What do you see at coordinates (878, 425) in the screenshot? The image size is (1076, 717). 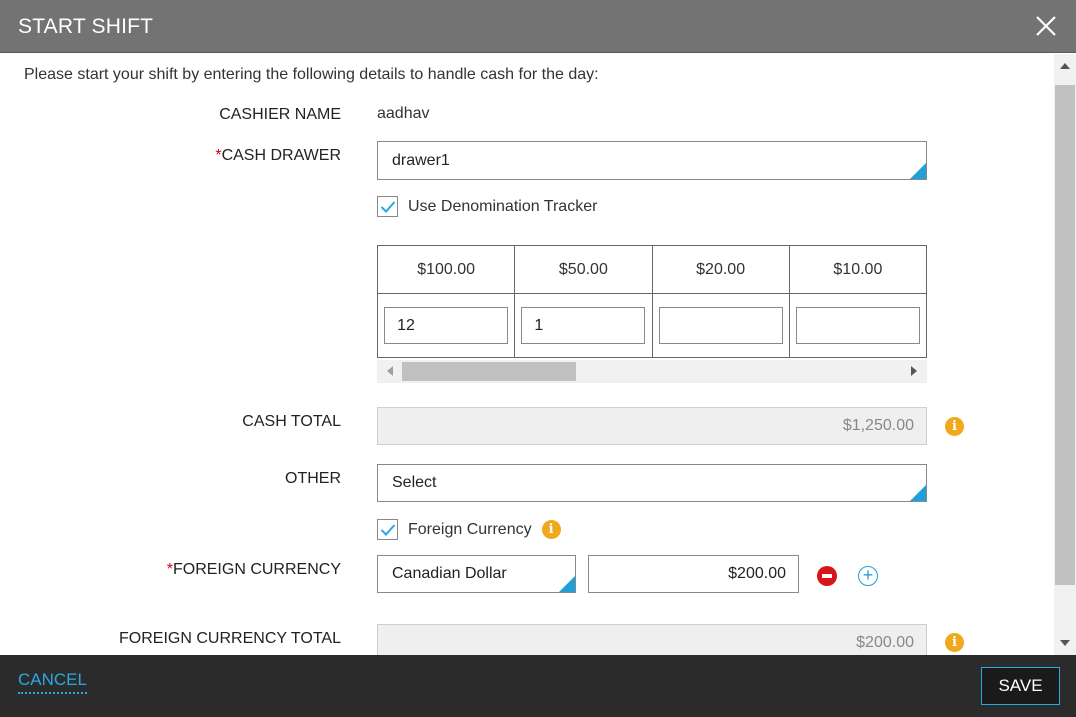 I see `cash-total-value: $1,250.00` at bounding box center [878, 425].